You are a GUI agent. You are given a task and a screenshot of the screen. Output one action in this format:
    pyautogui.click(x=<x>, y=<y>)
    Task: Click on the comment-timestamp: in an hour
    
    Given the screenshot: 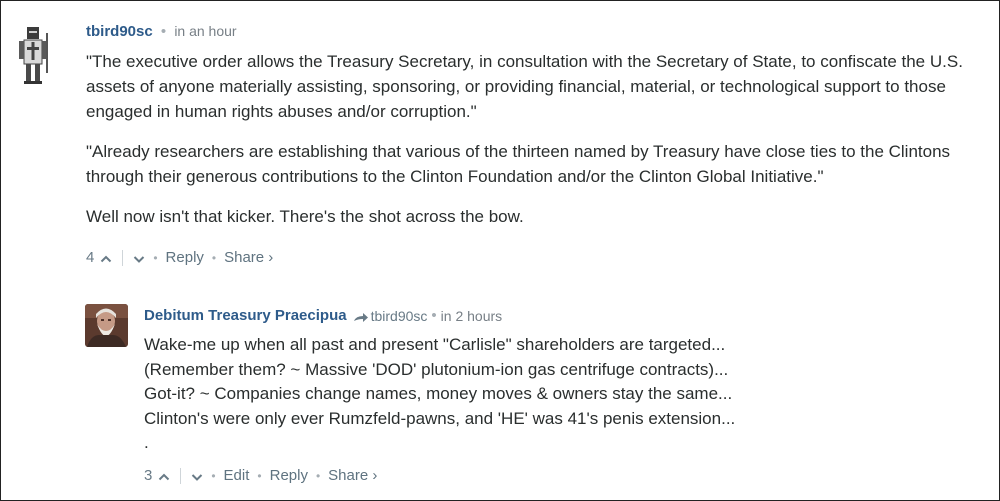 What is the action you would take?
    pyautogui.click(x=205, y=31)
    